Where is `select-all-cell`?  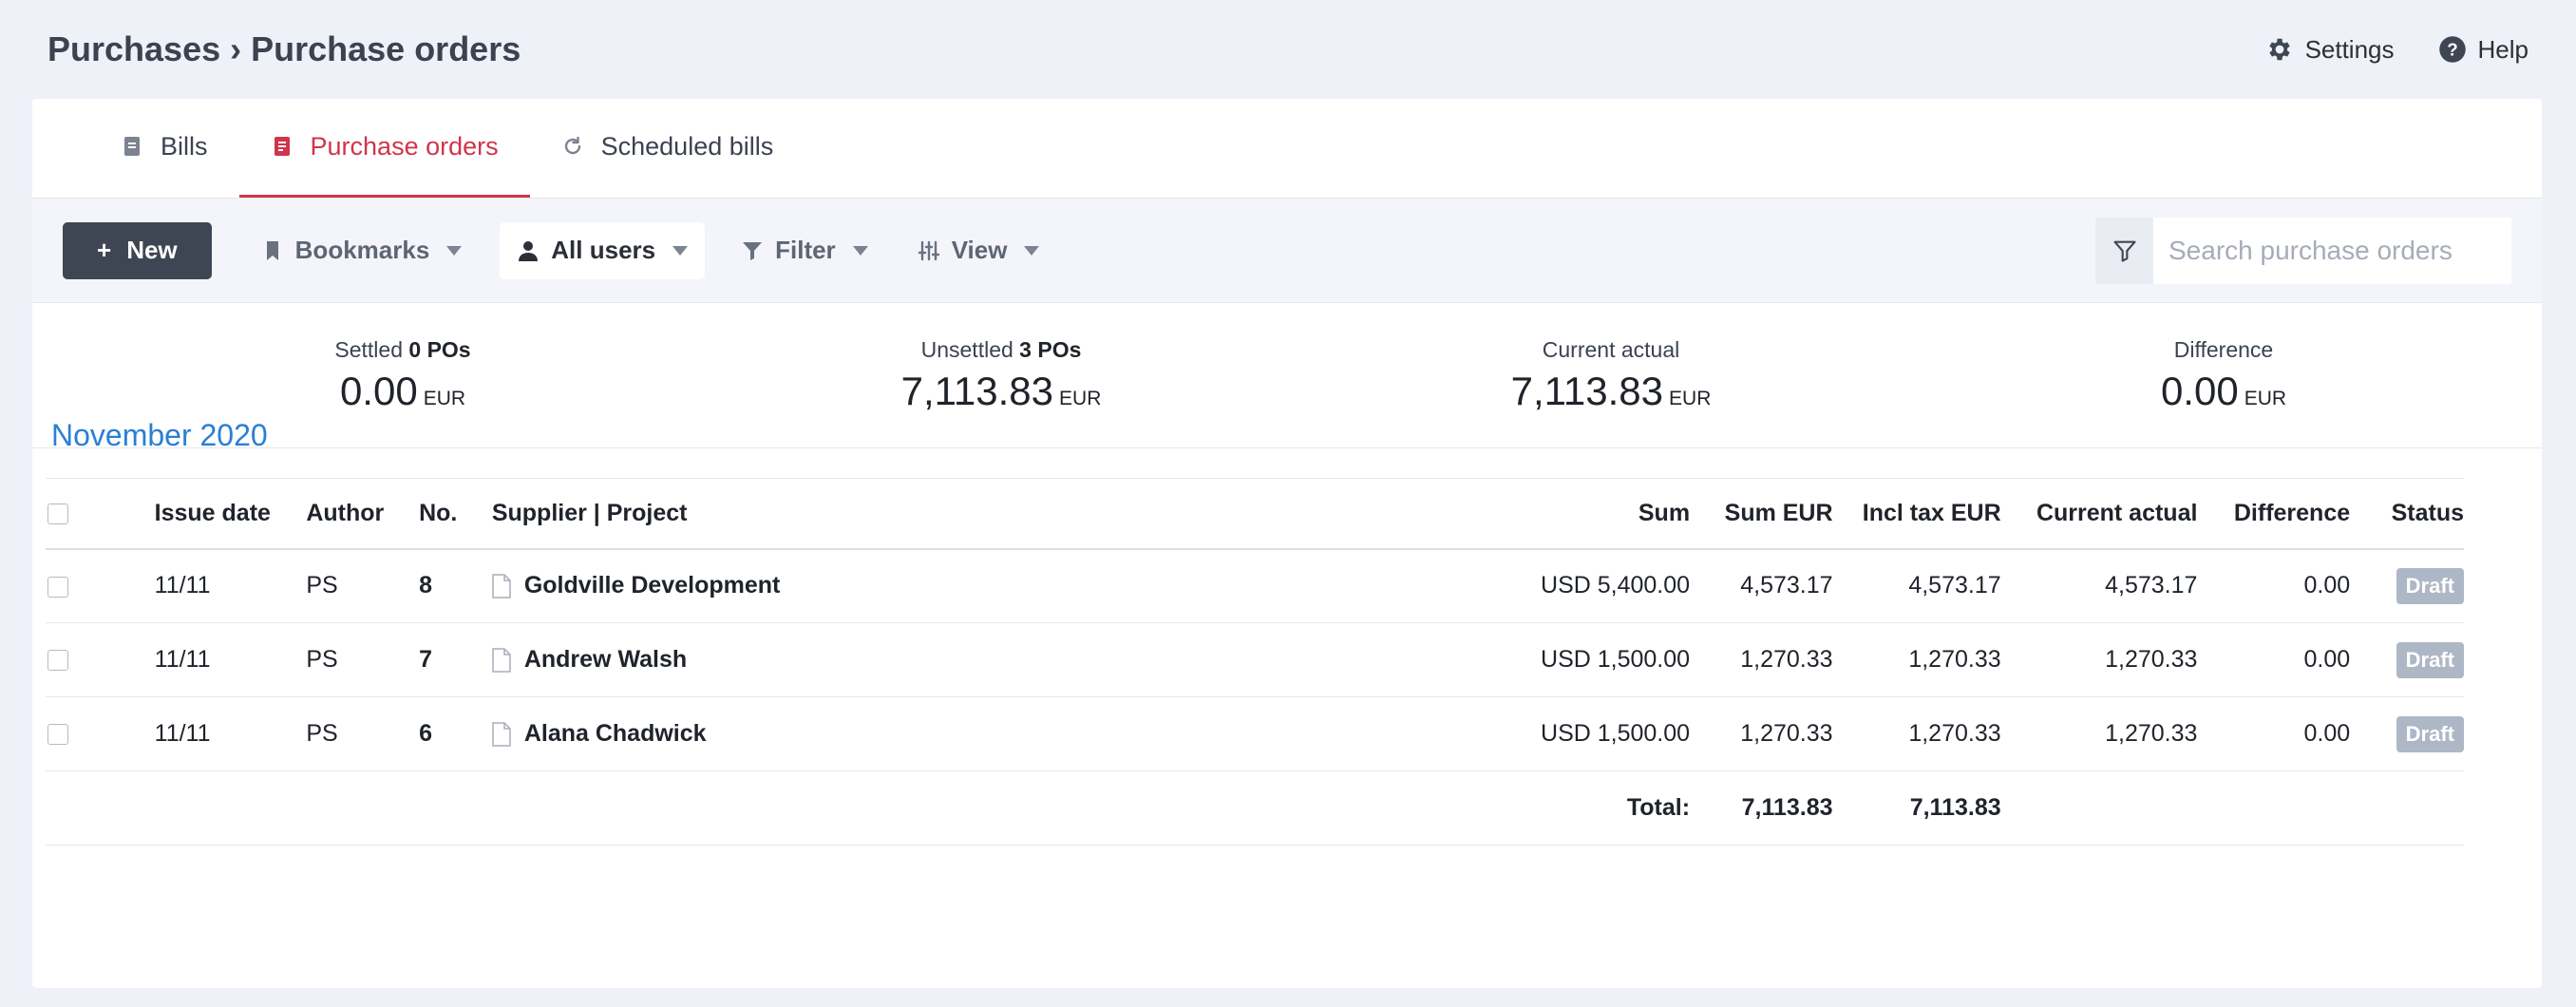 select-all-cell is located at coordinates (100, 514).